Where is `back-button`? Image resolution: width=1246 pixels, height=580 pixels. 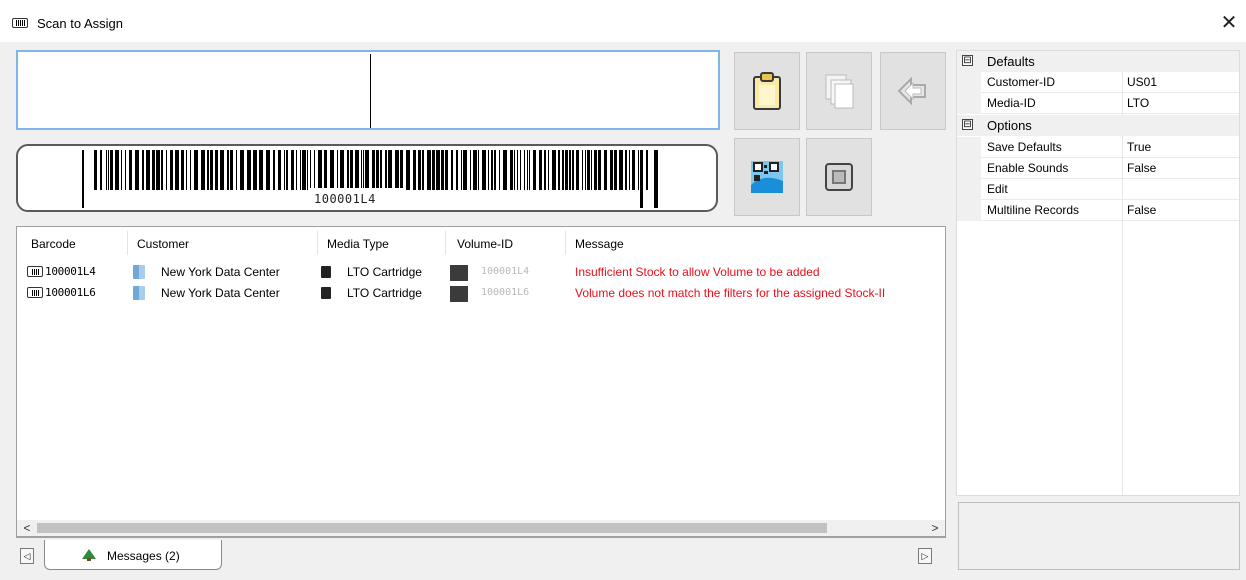 back-button is located at coordinates (913, 91).